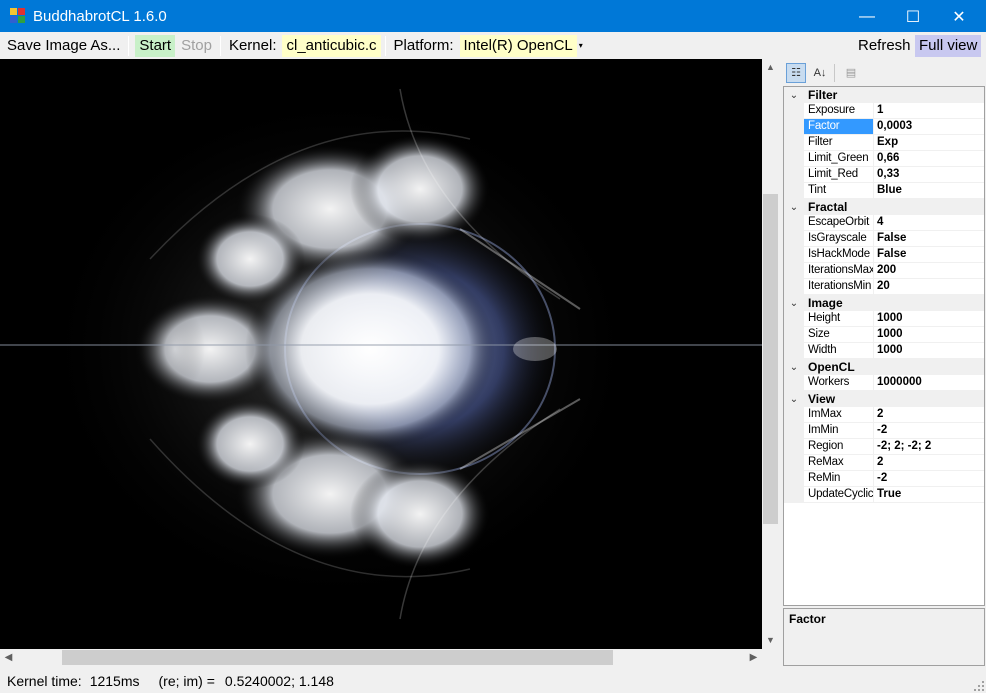 The image size is (986, 693). What do you see at coordinates (839, 414) in the screenshot?
I see `property-name: ImMax` at bounding box center [839, 414].